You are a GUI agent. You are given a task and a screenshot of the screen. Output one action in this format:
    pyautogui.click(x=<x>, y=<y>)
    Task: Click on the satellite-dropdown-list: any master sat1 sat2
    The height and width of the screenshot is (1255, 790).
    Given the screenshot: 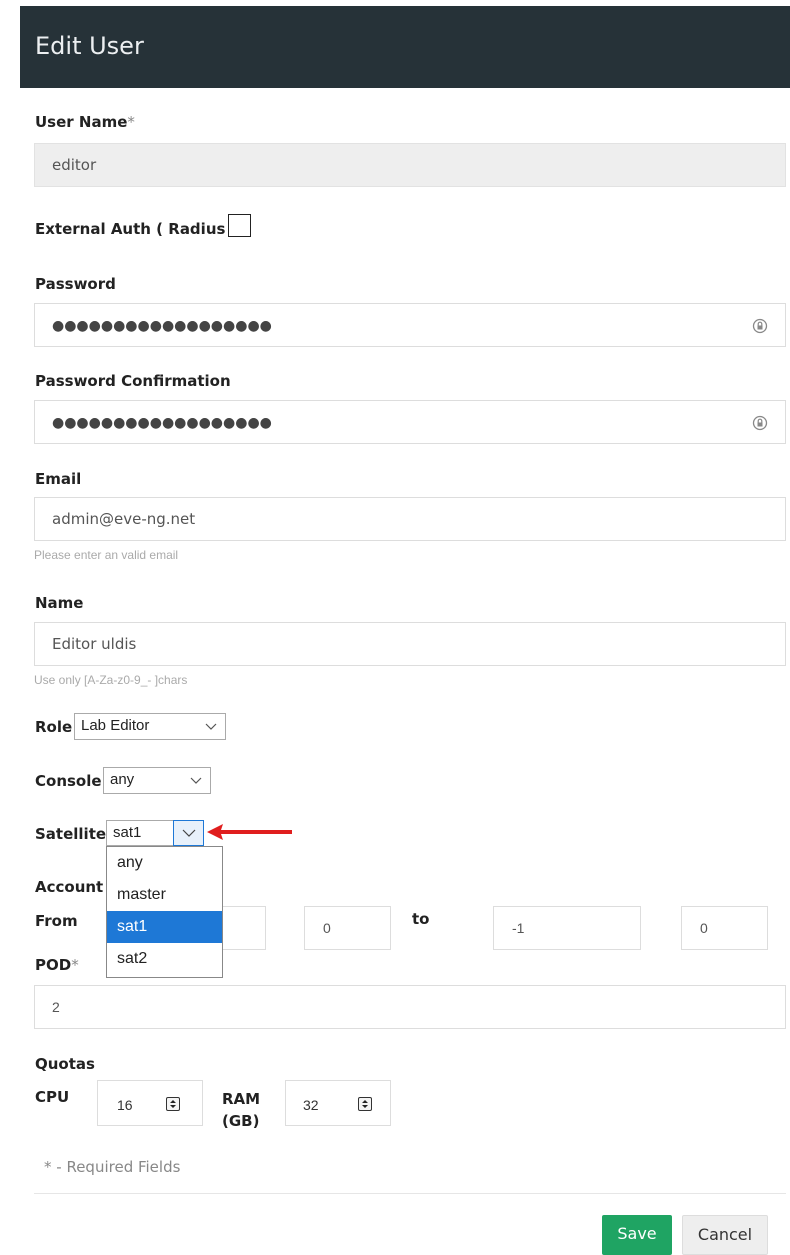 What is the action you would take?
    pyautogui.click(x=164, y=912)
    